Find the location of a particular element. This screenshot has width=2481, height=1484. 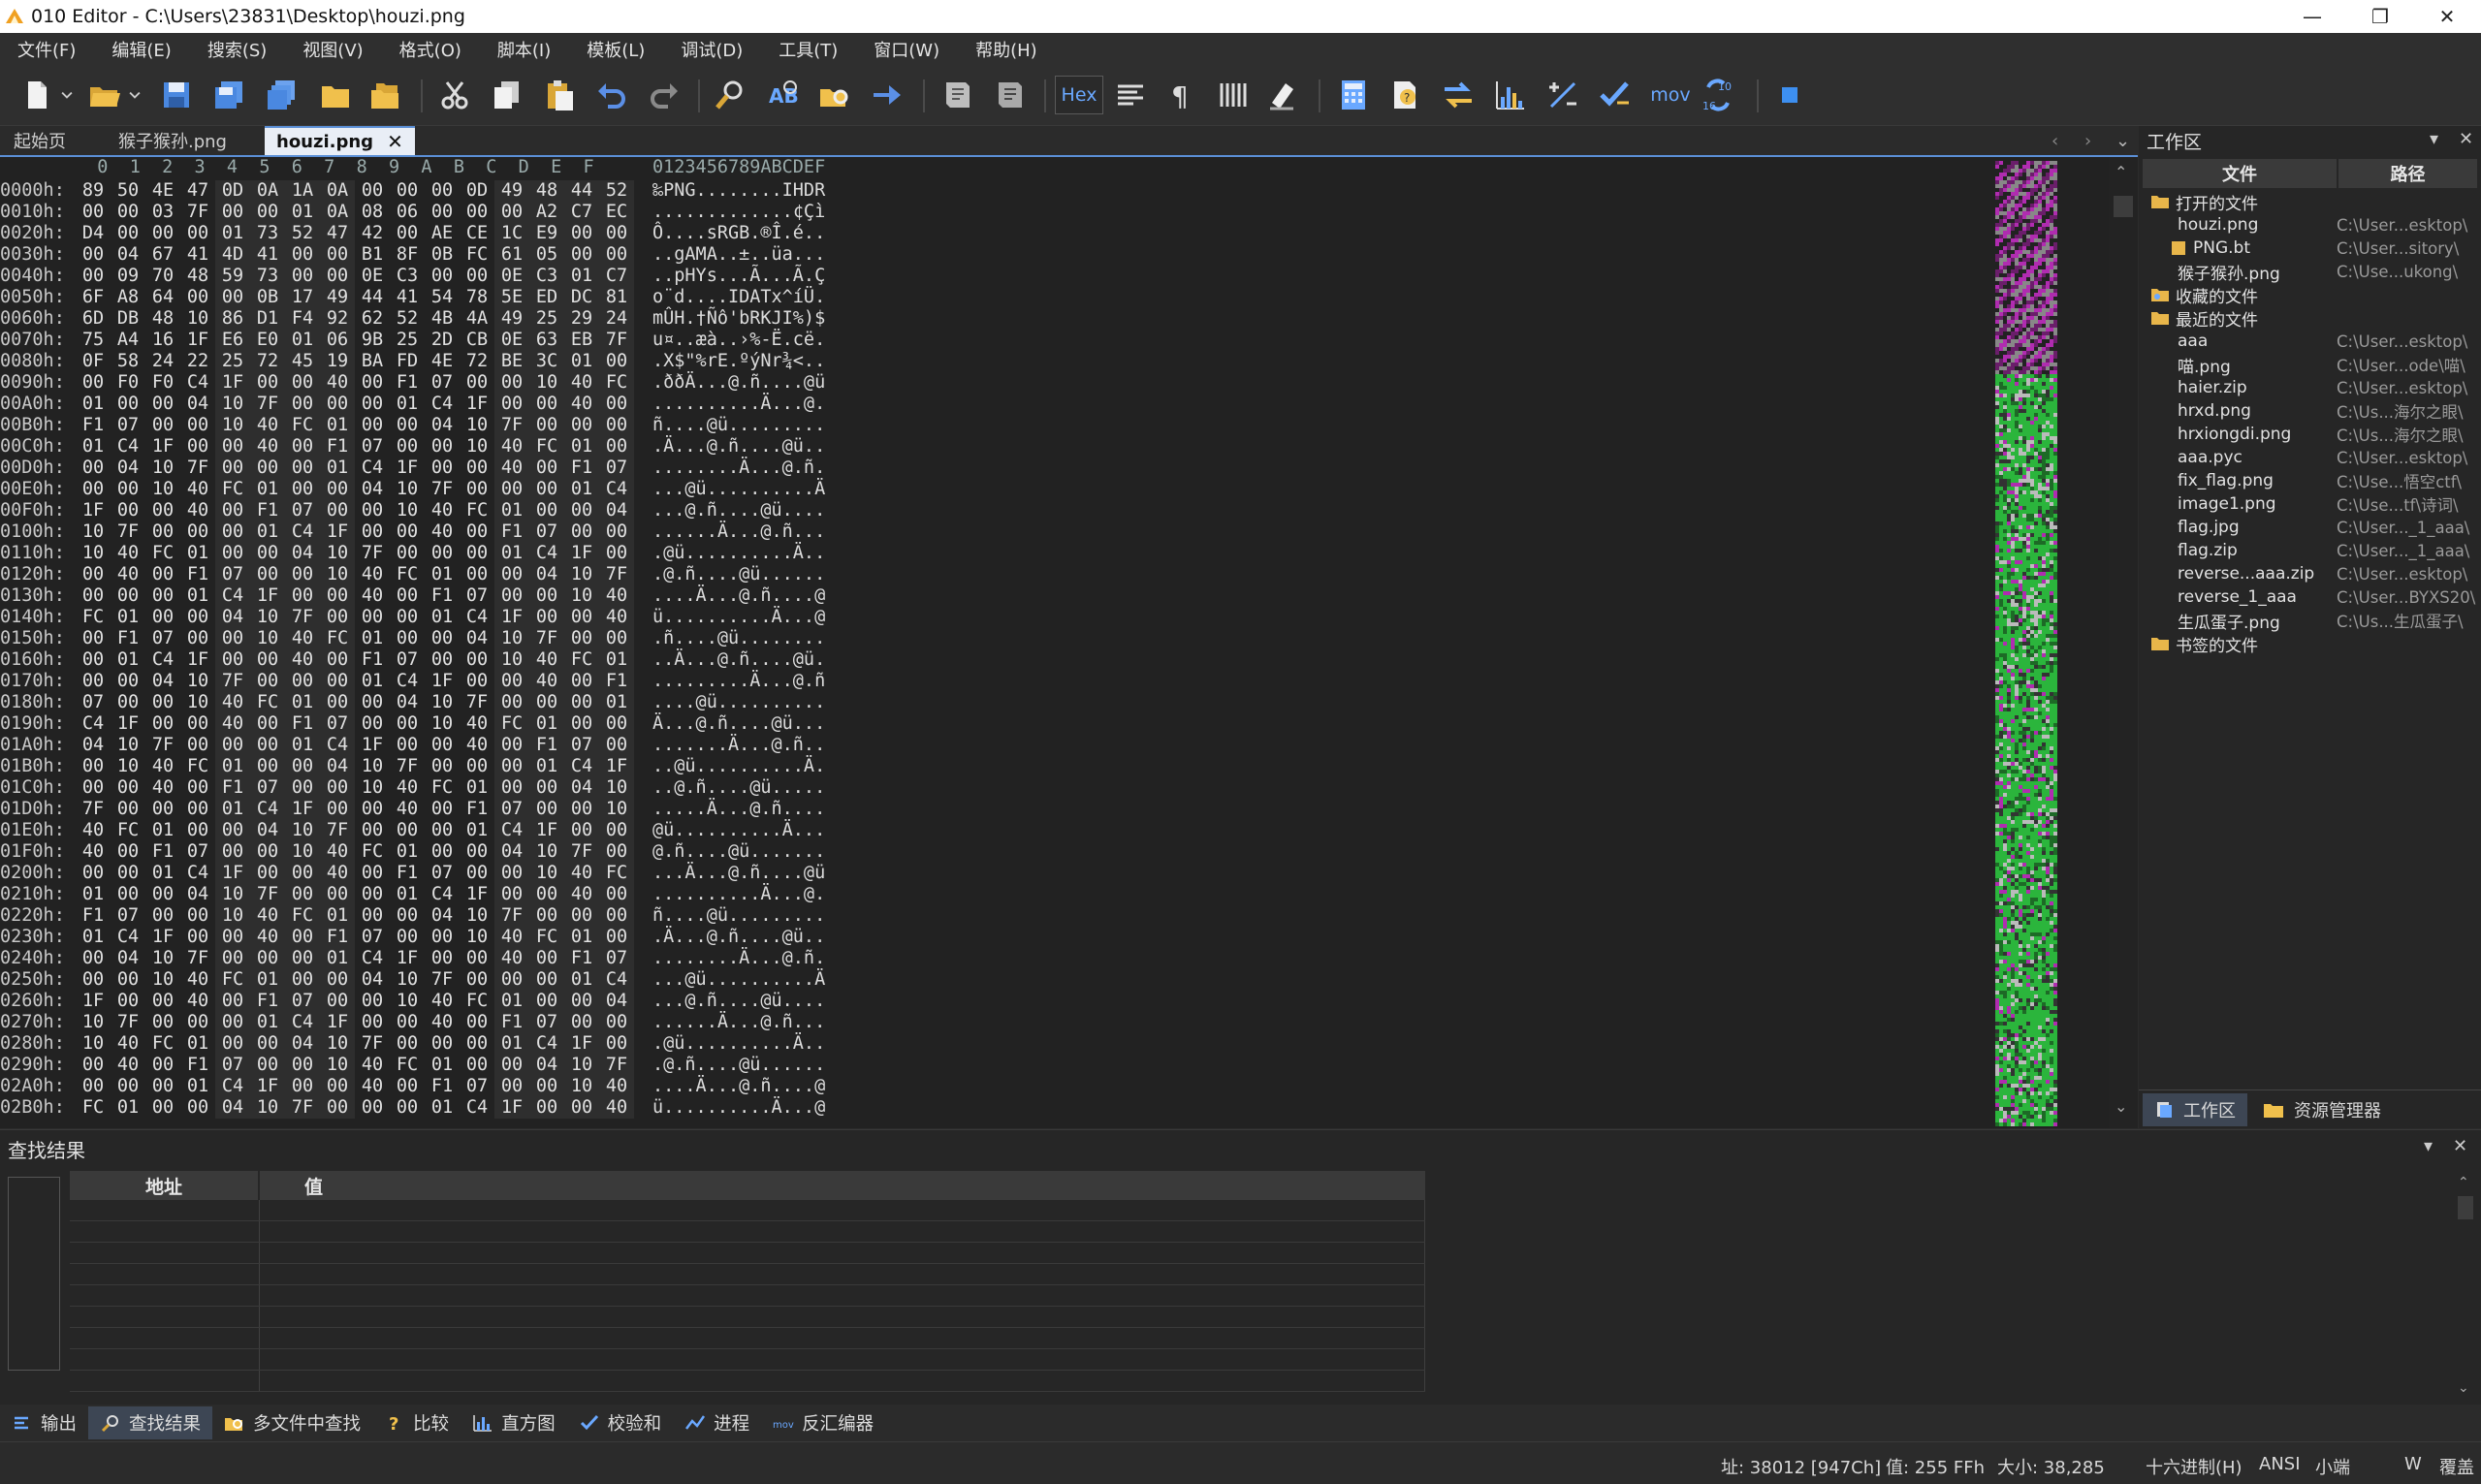

row-hex-bytes: 04 10 7F 00 00 00 01 C4 1F 00 00 40 00 F1 07 00 is located at coordinates (367, 745).